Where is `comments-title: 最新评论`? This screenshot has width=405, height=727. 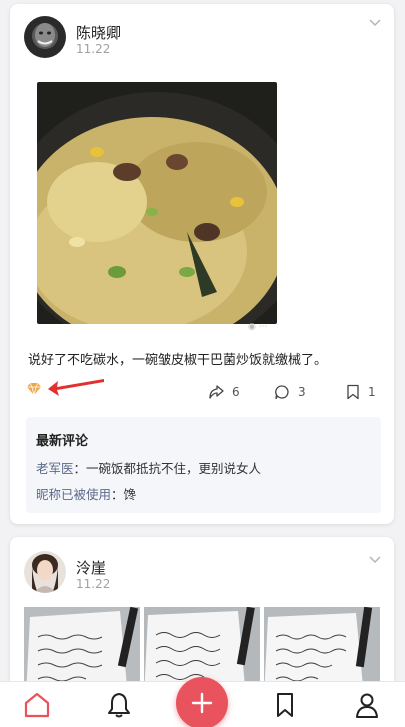
comments-title: 最新评论 is located at coordinates (62, 441).